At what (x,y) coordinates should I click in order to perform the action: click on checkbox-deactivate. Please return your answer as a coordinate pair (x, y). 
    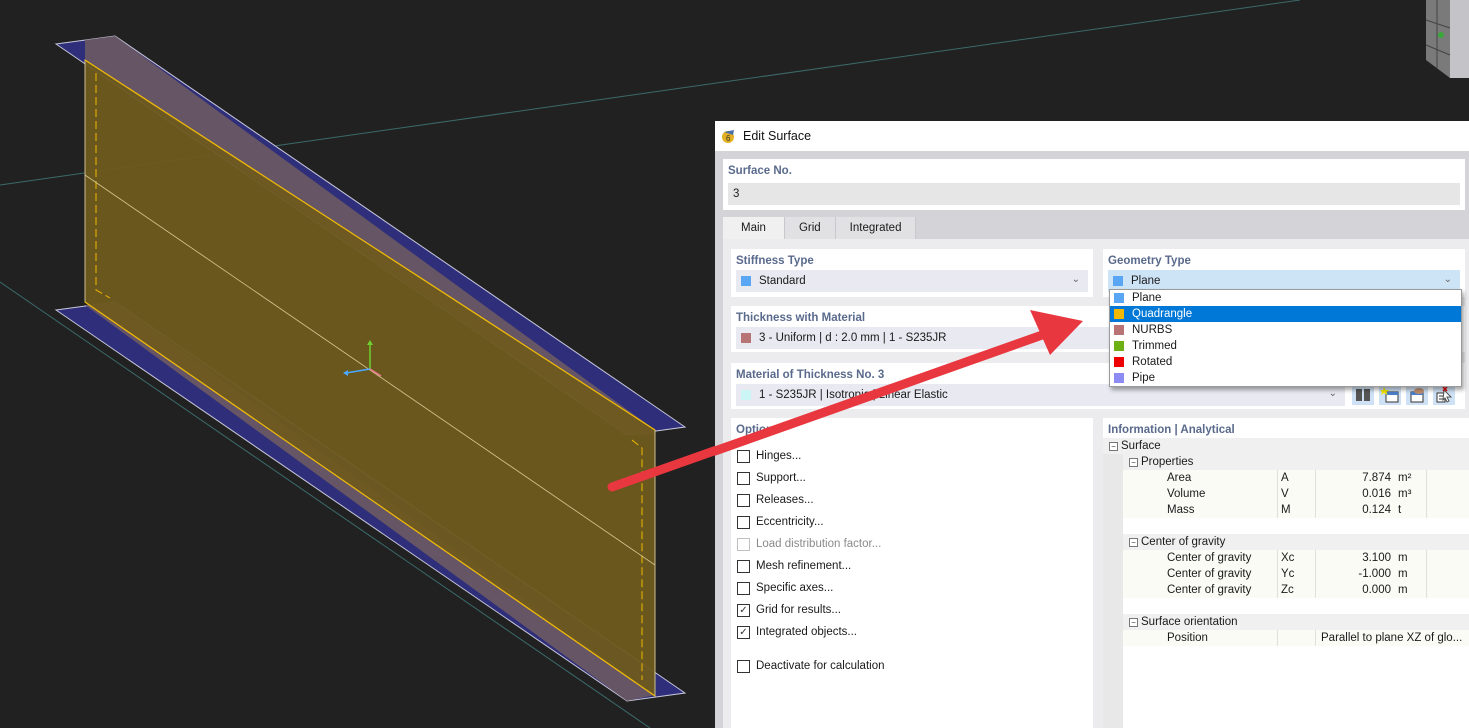
    Looking at the image, I should click on (743, 666).